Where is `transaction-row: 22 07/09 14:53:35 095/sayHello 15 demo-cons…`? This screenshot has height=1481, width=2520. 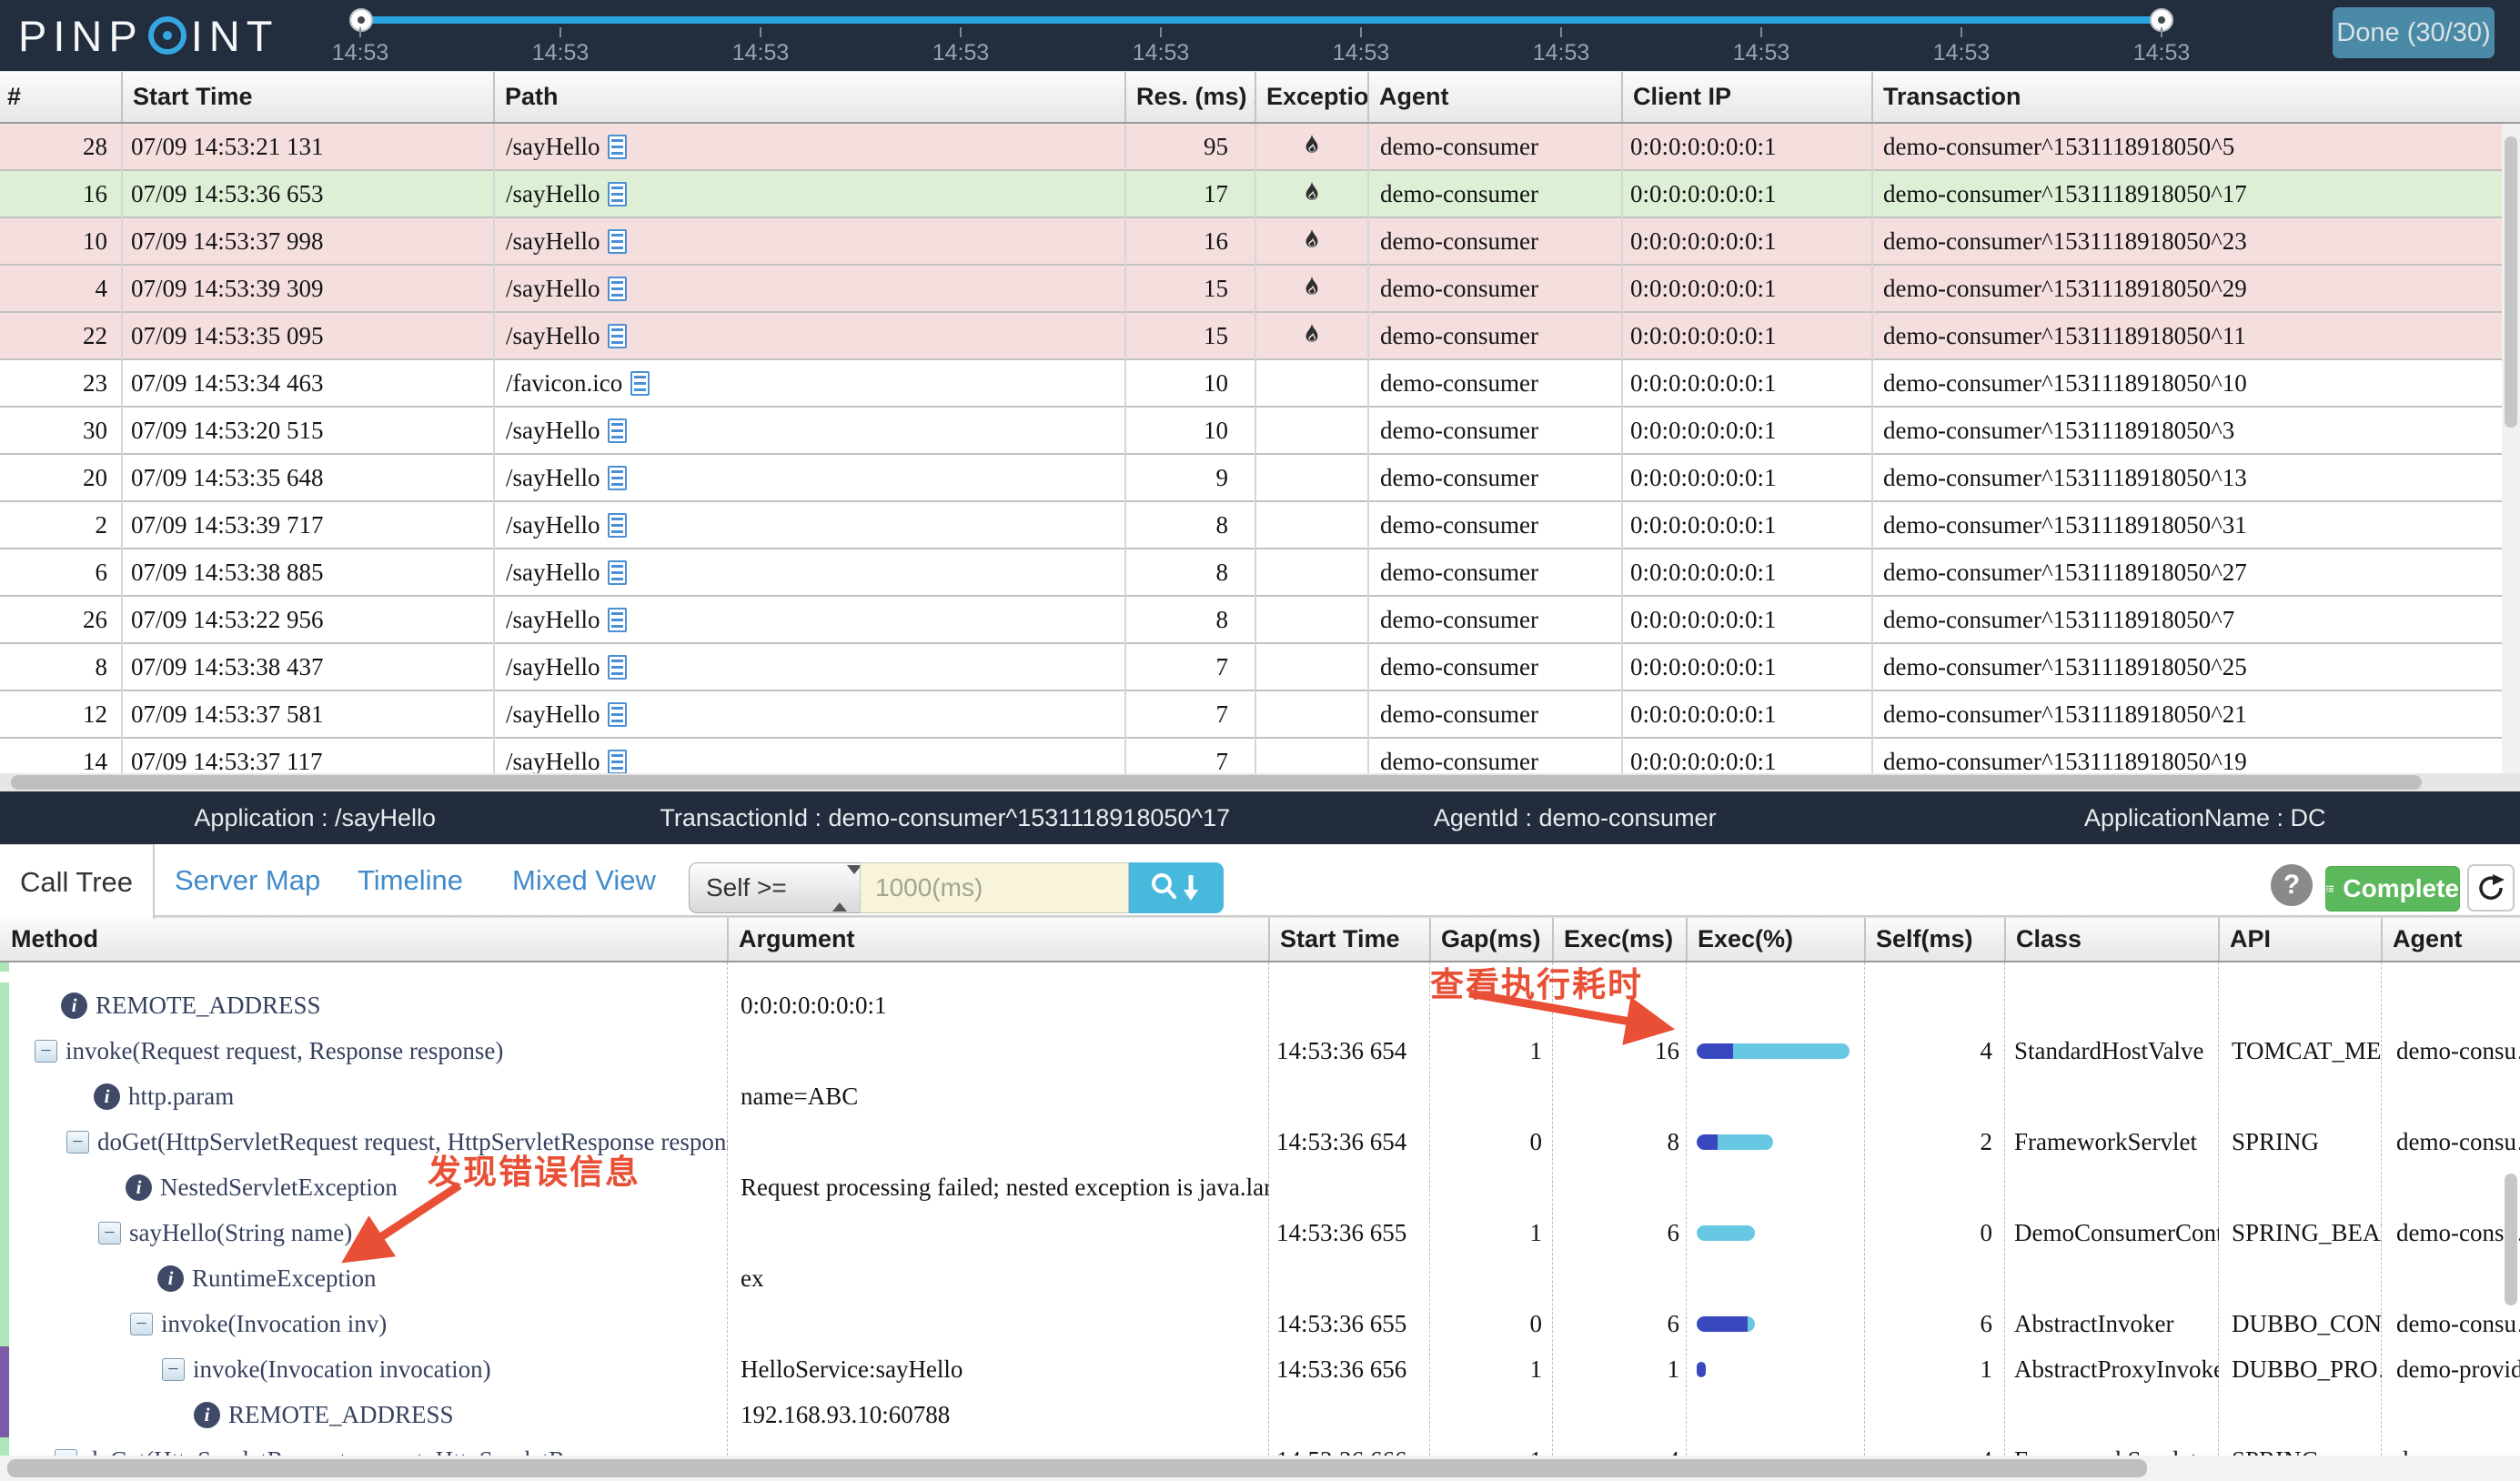 transaction-row: 22 07/09 14:53:35 095/sayHello 15 demo-cons… is located at coordinates (1260, 336).